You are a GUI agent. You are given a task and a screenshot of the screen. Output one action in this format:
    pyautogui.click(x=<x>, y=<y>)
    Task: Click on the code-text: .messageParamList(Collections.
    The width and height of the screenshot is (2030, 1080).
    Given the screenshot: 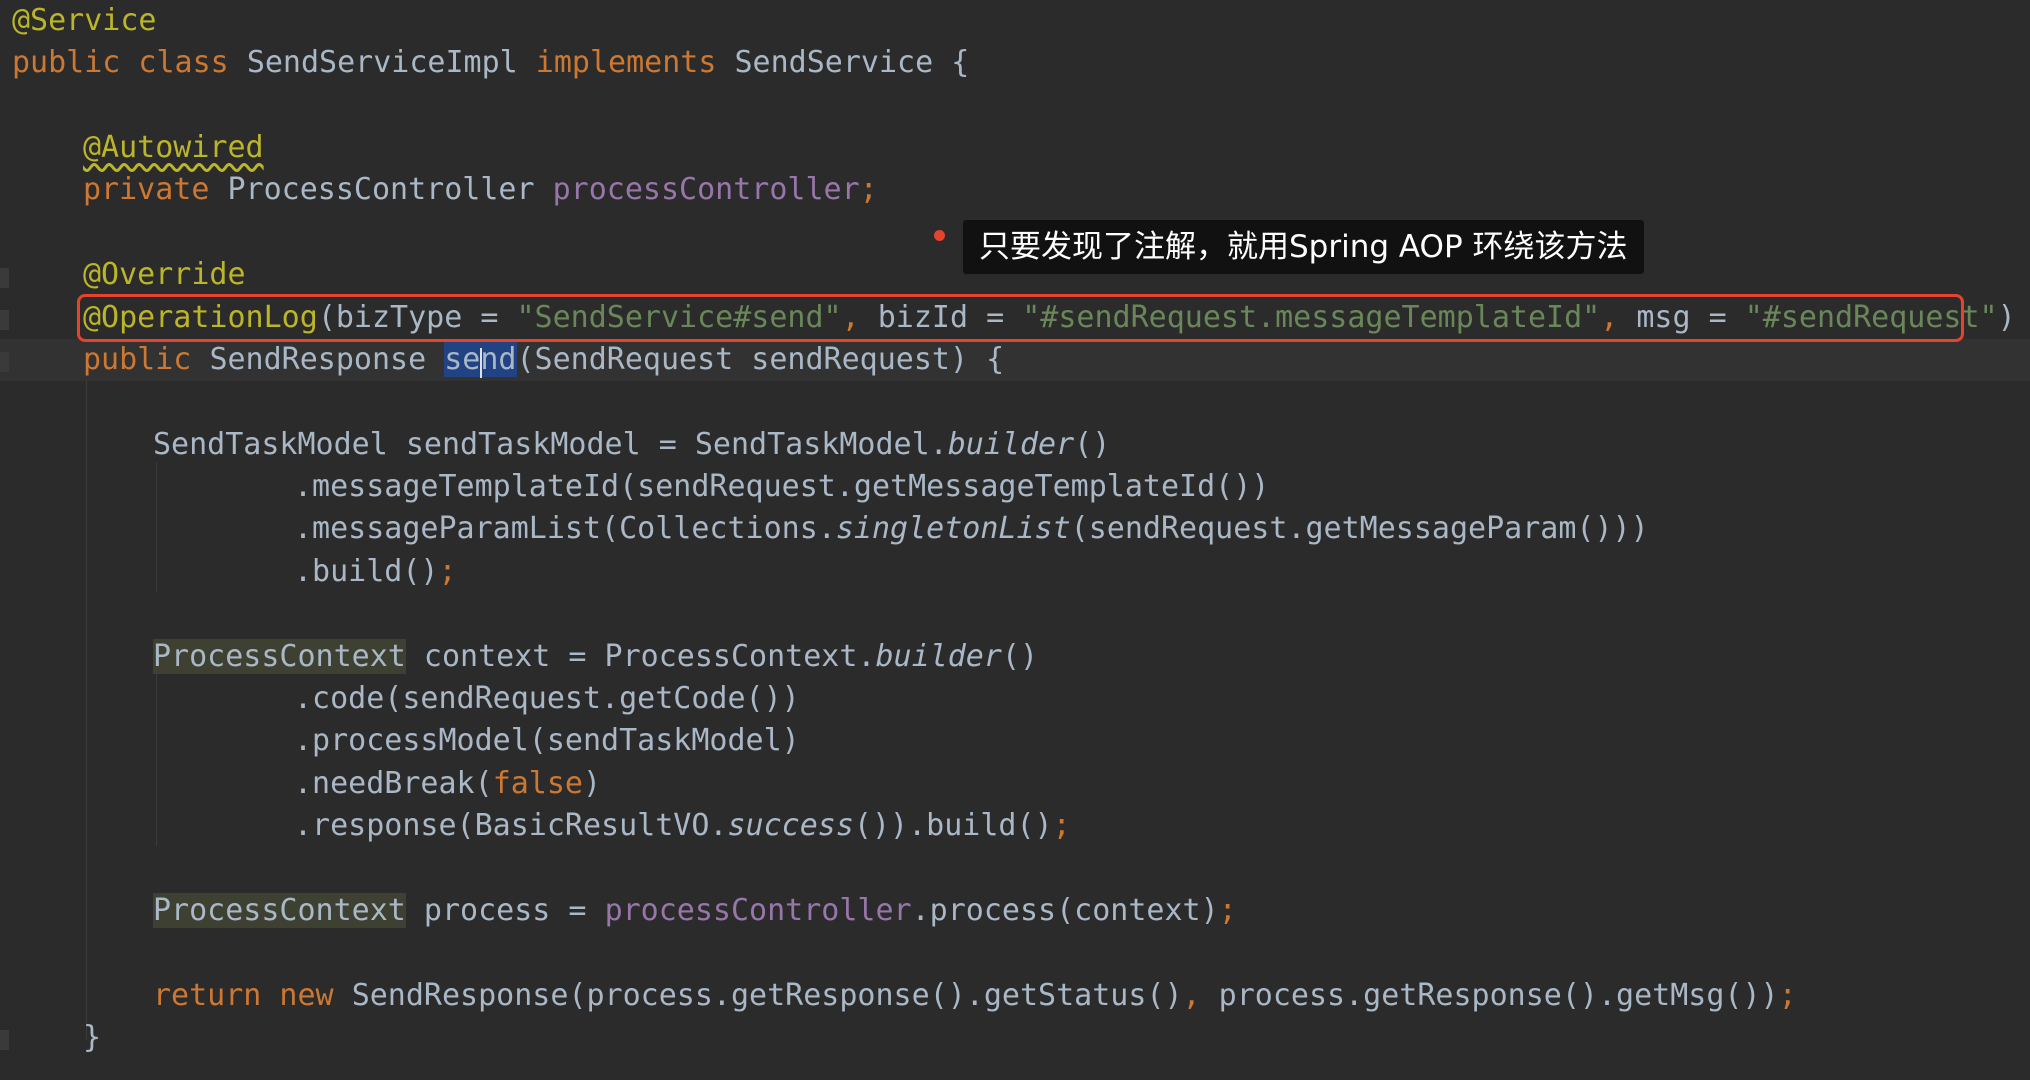 What is the action you would take?
    pyautogui.click(x=565, y=528)
    